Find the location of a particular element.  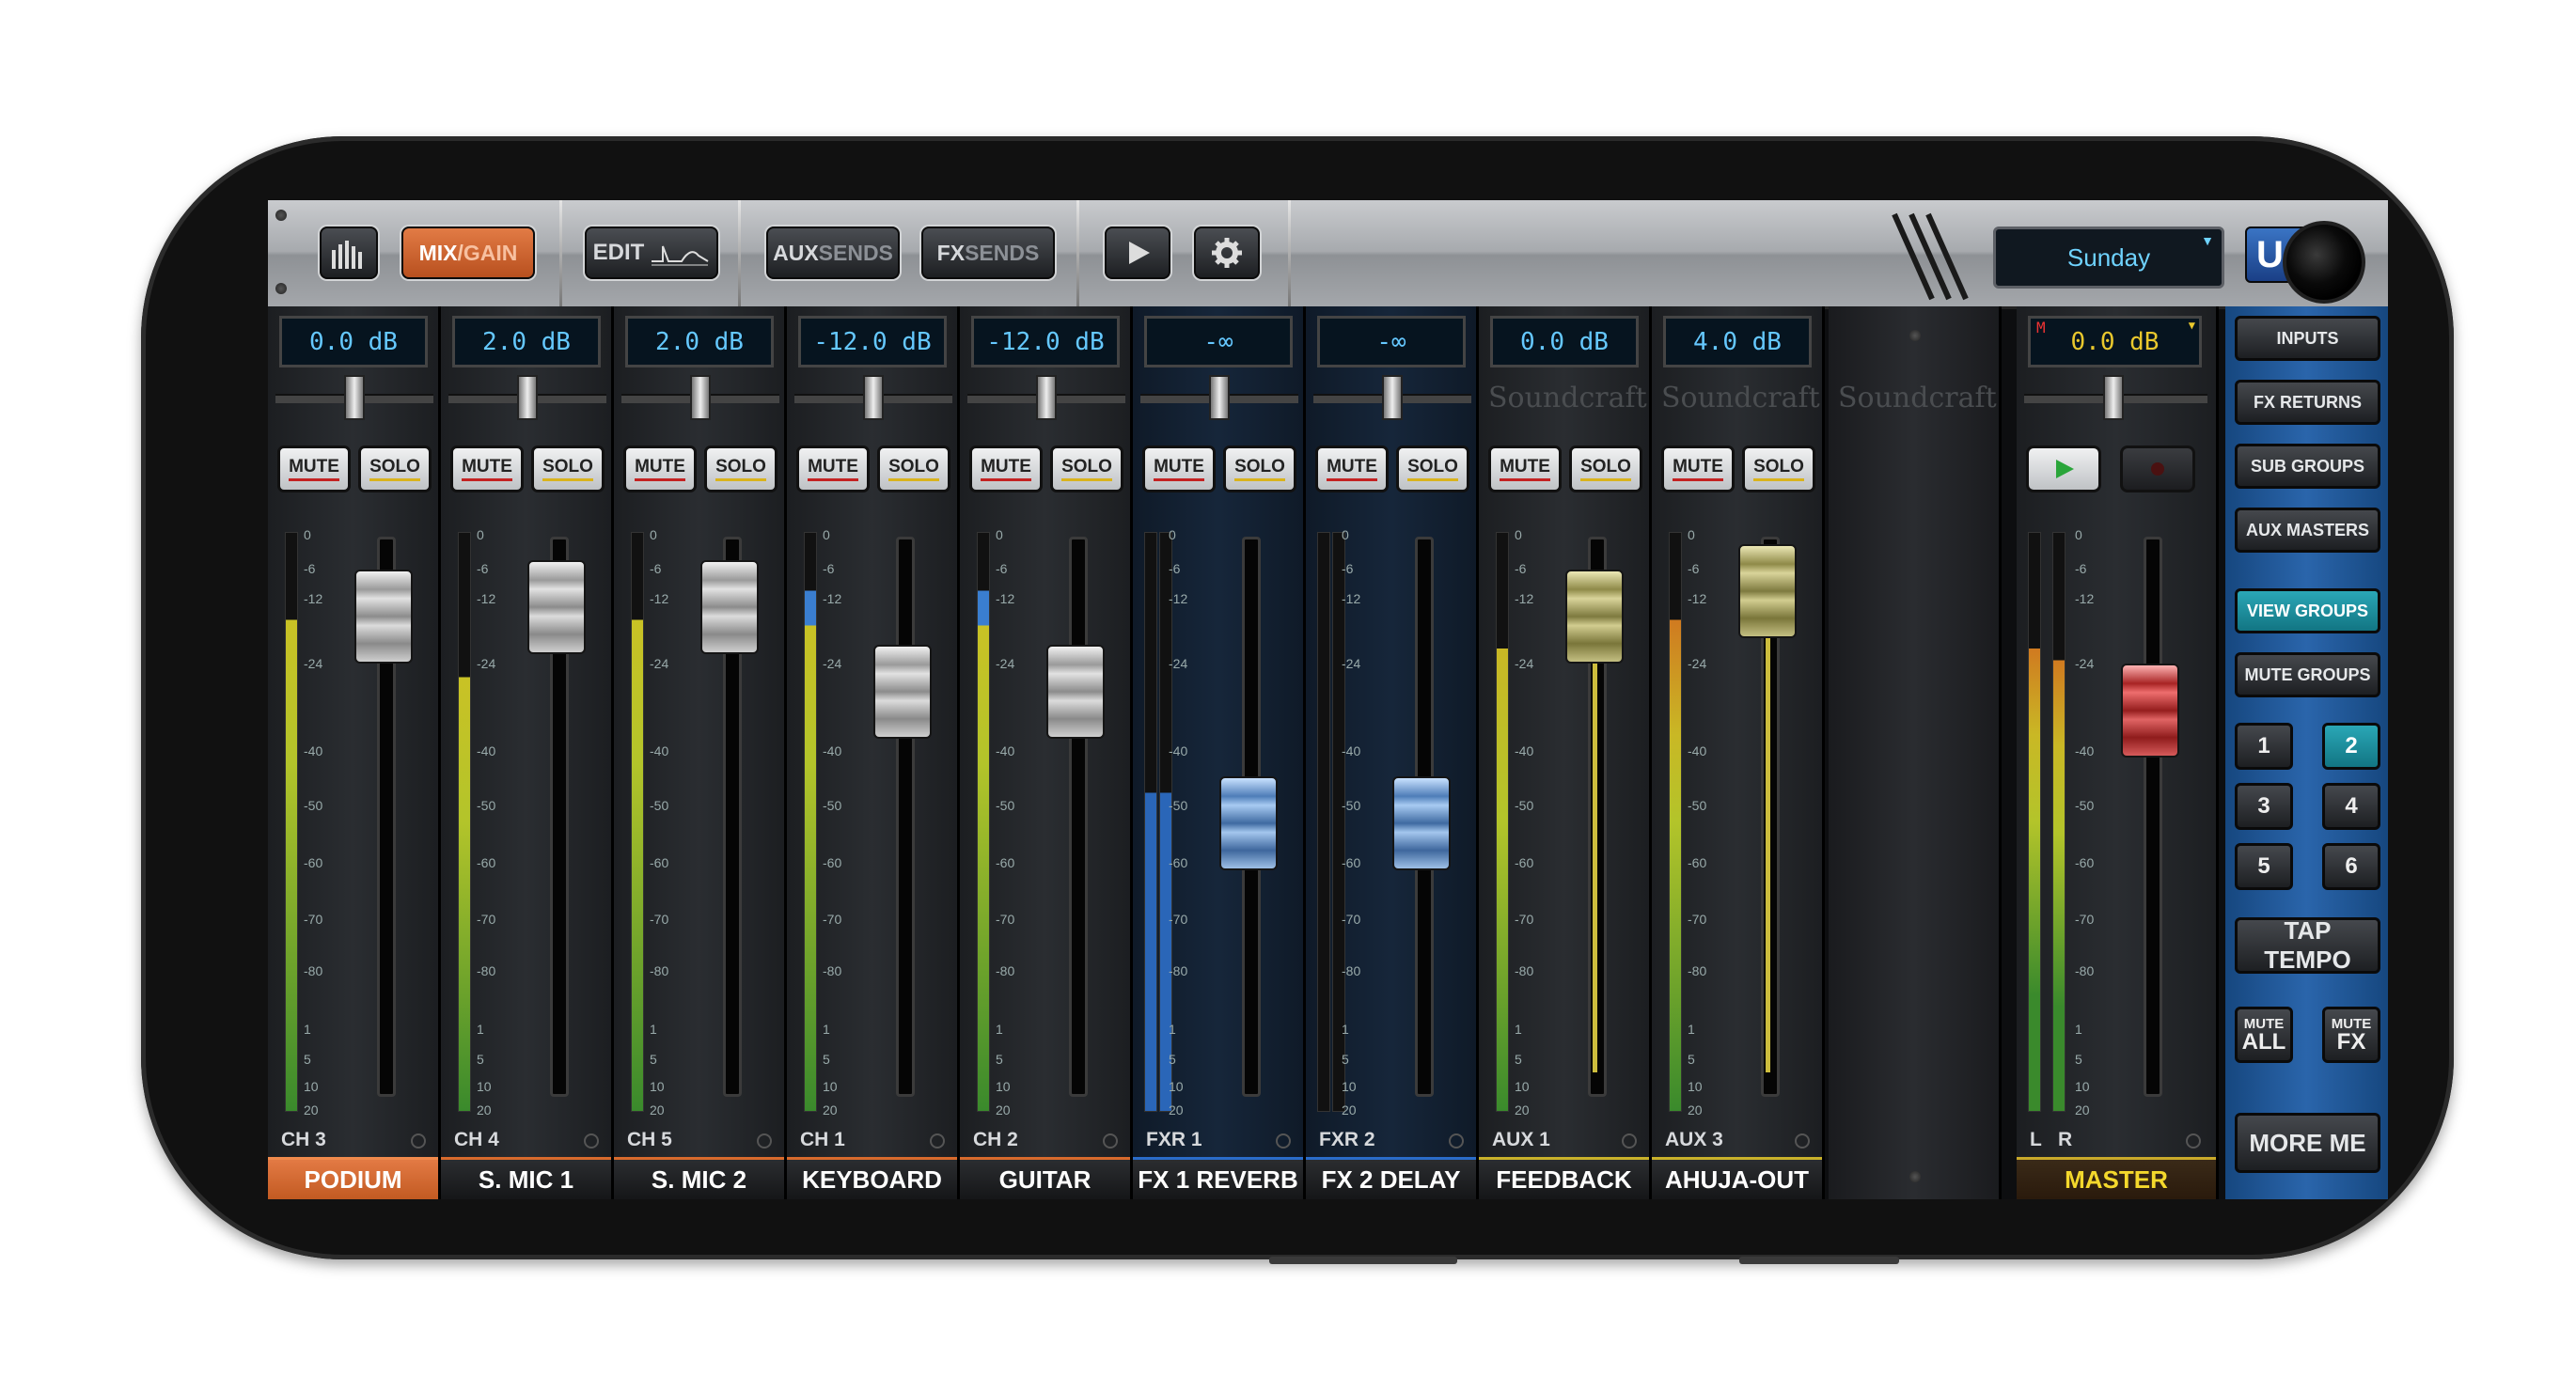

view-groups-button: VIEW GROUPS is located at coordinates (2307, 610).